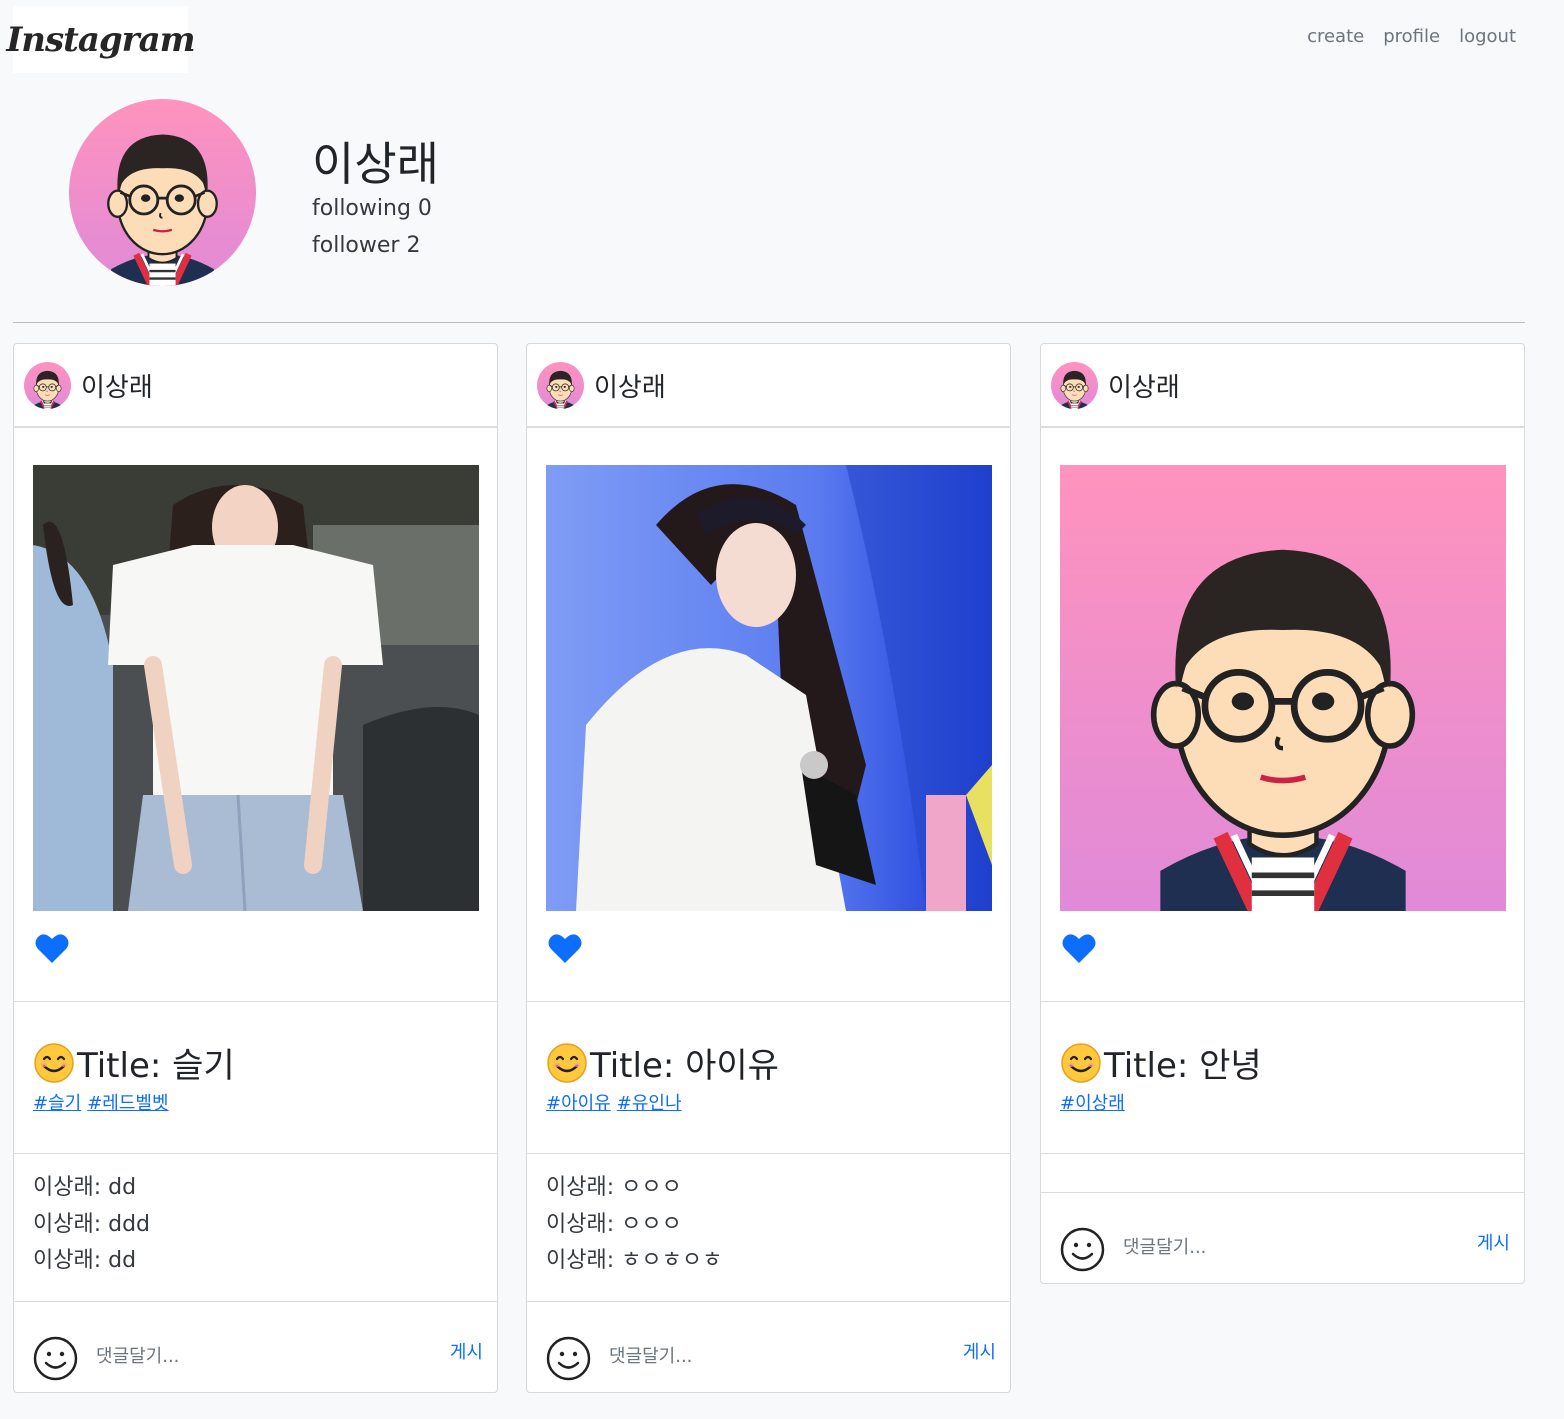 The width and height of the screenshot is (1564, 1419). I want to click on comment-list: 이상래: ㅇㅇㅇ 이상래: ㅇㅇㅇ 이상래: ㅎㅇㅎㅇㅎ, so click(768, 1228).